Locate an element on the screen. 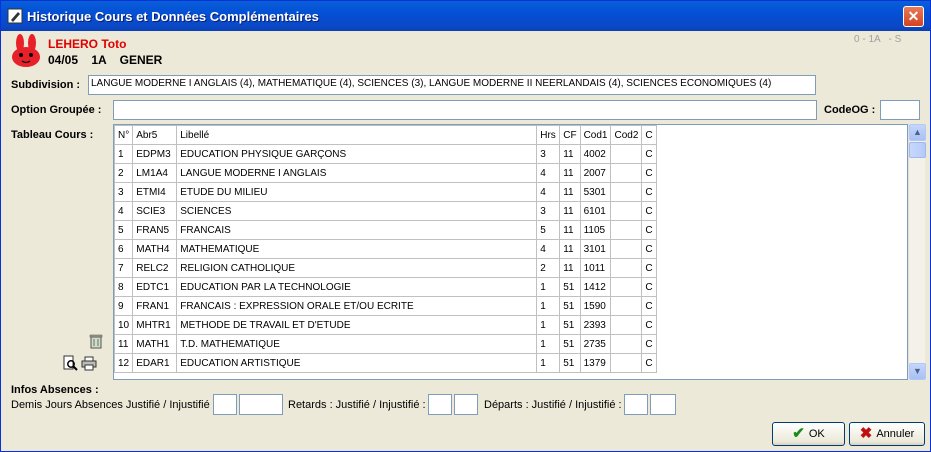 This screenshot has width=931, height=452. cell-cod1: 5301 is located at coordinates (595, 192).